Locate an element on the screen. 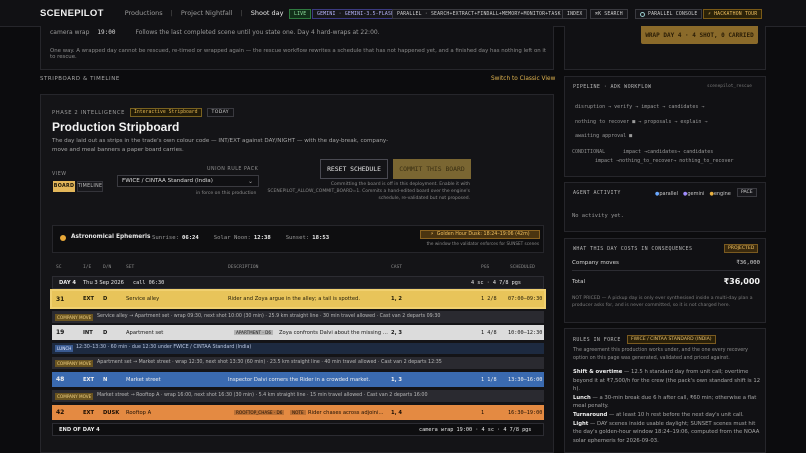 The image size is (806, 453). union-rule-pack-select: FWICE / CINTAA Standard (India) ⌄ is located at coordinates (188, 181).